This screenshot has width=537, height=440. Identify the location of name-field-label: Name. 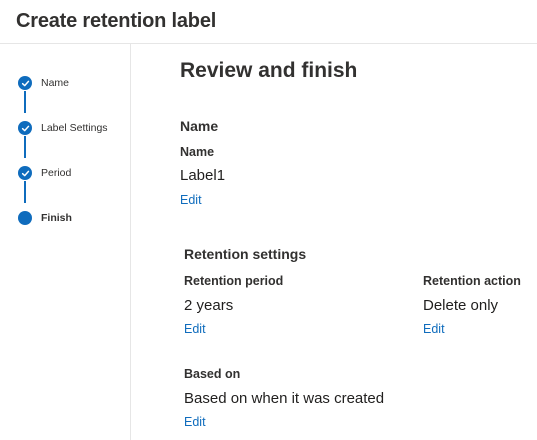
(197, 152).